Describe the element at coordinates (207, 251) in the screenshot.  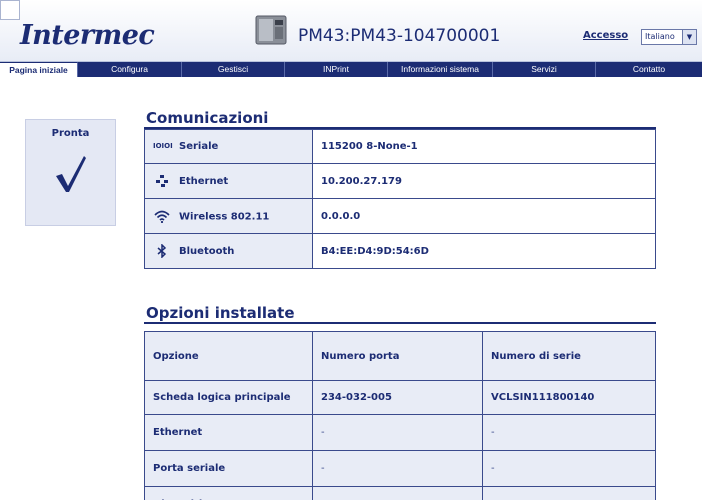
I see `bluetooth-label: Bluetooth` at that location.